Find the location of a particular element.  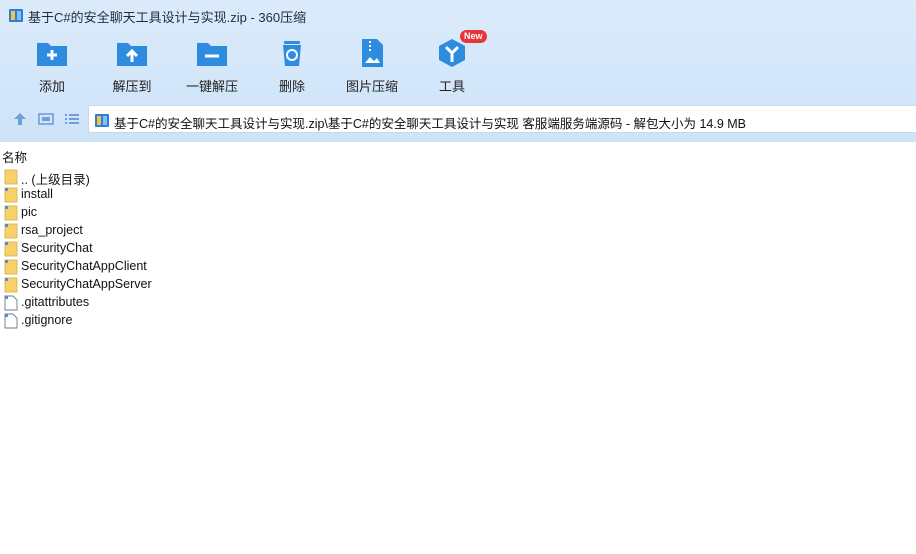

list-item: SecurityChatAppServer is located at coordinates (458, 285).